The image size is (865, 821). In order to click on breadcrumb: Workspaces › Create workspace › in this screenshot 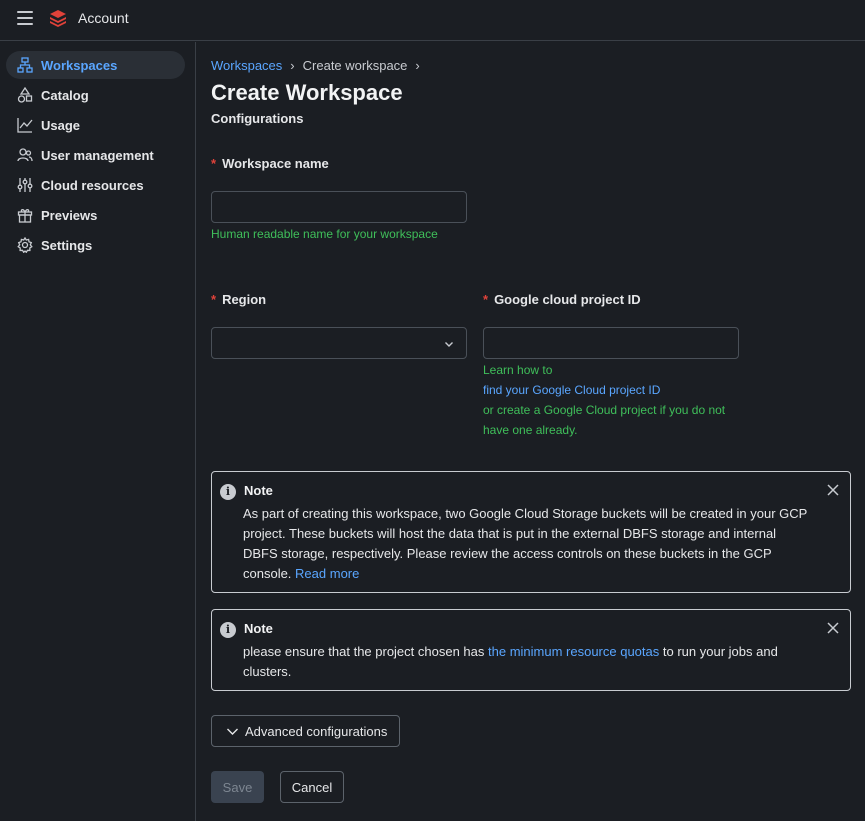, I will do `click(319, 65)`.